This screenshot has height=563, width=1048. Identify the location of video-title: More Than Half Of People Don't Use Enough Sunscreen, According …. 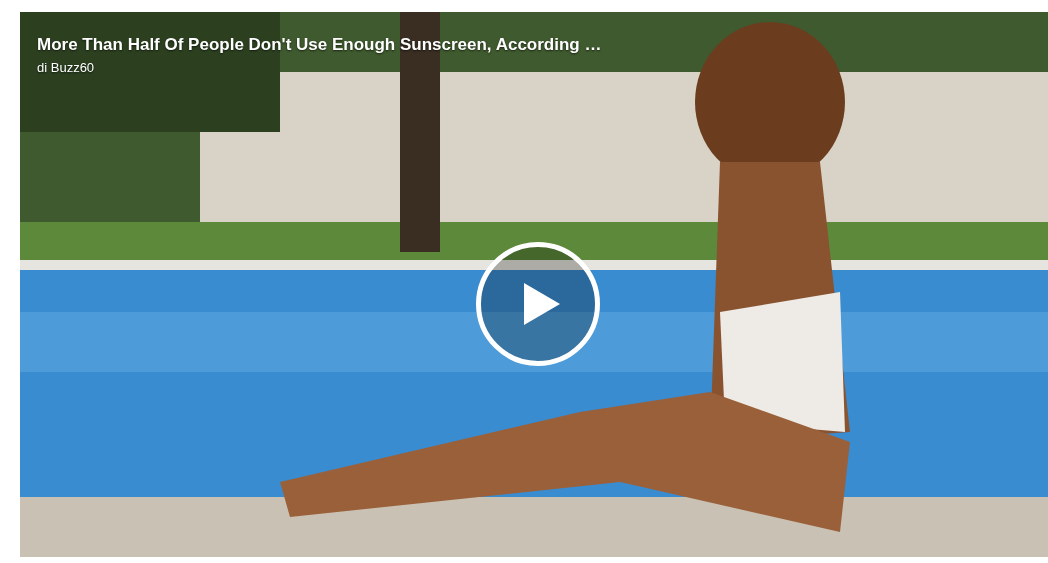
(542, 45).